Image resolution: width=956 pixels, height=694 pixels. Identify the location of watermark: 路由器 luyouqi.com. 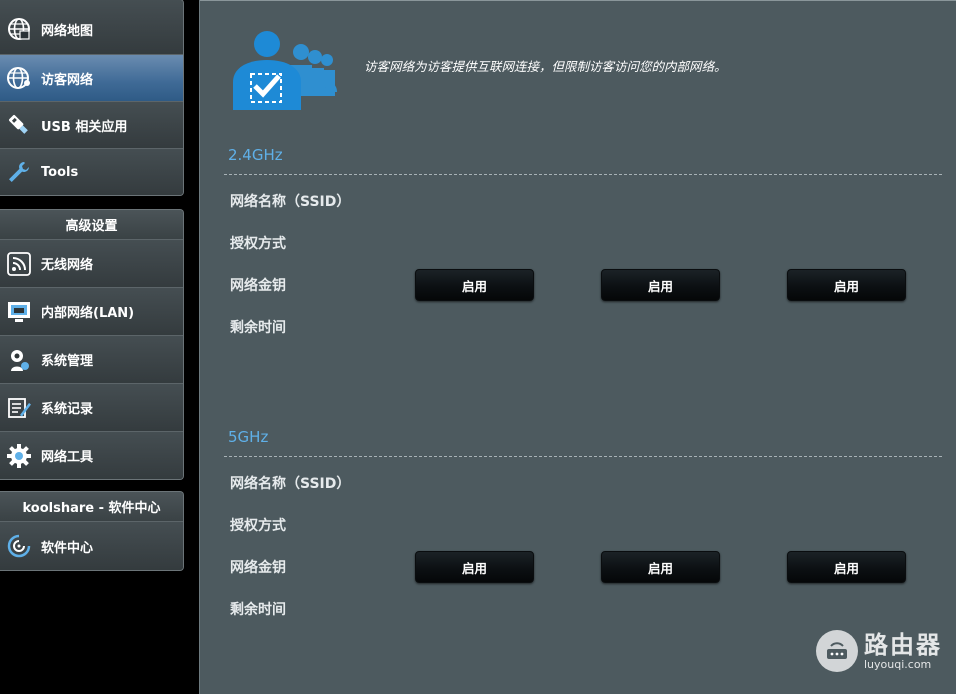
(879, 651).